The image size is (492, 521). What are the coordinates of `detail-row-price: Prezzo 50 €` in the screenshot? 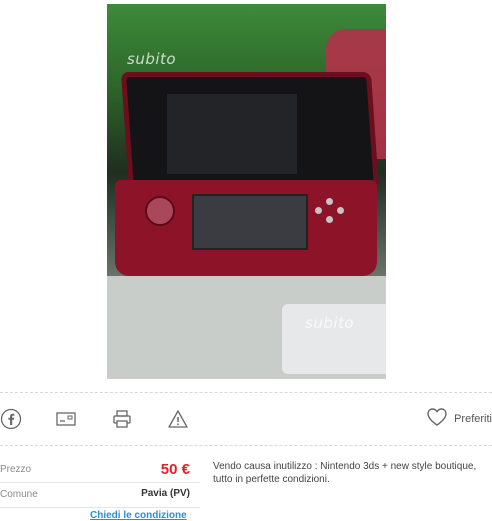 It's located at (100, 470).